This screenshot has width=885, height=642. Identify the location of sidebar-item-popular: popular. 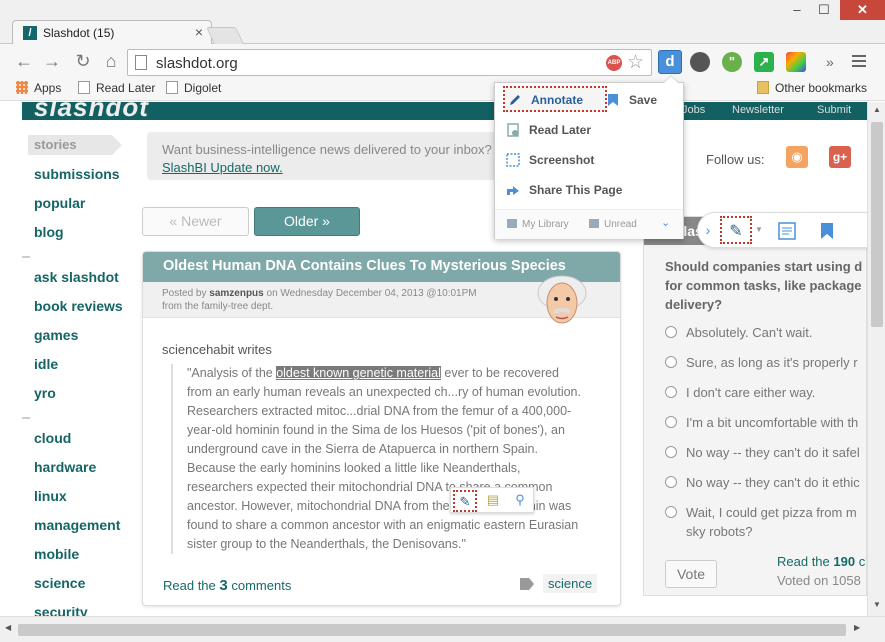
(59, 203).